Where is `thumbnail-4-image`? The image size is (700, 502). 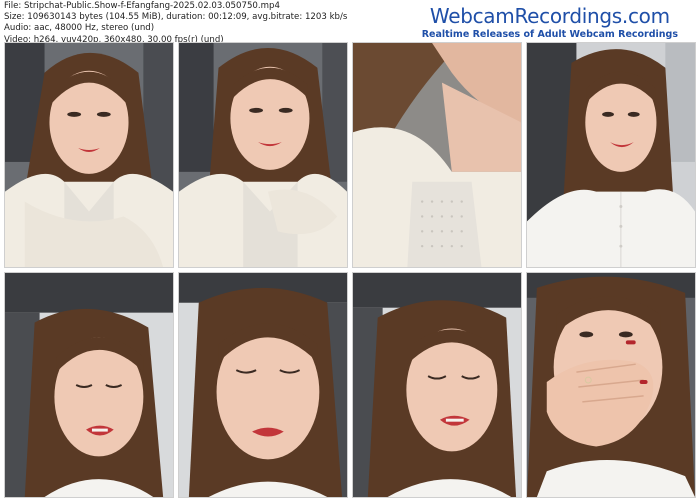
thumbnail-4-image is located at coordinates (611, 155).